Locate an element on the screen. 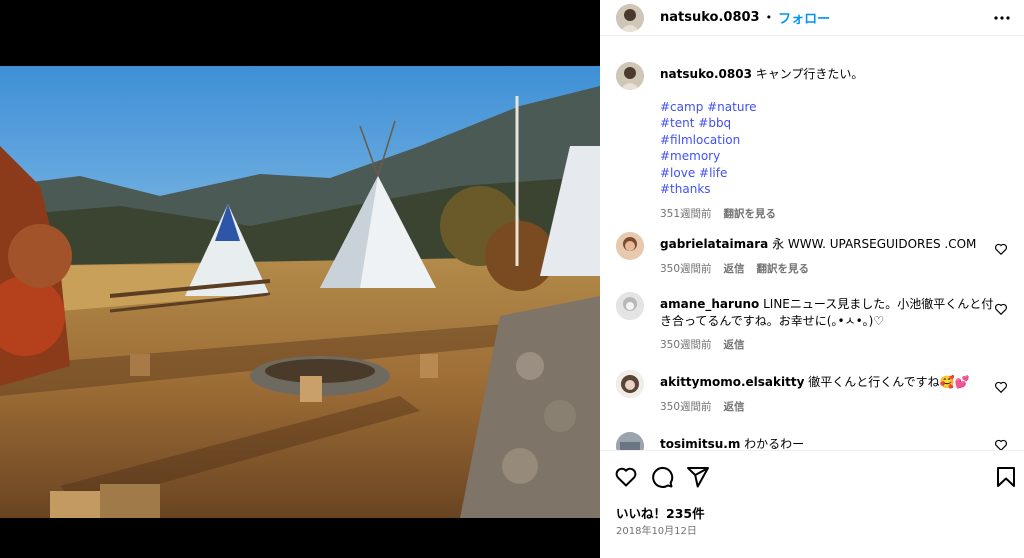  comment-meta: 350週間前 返信 翻訳を見る is located at coordinates (830, 269).